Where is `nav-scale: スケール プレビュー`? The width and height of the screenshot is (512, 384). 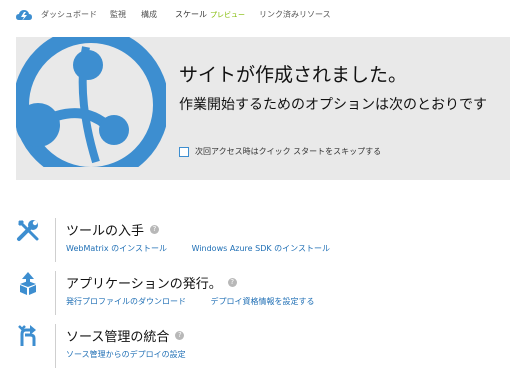
nav-scale: スケール プレビュー is located at coordinates (210, 14).